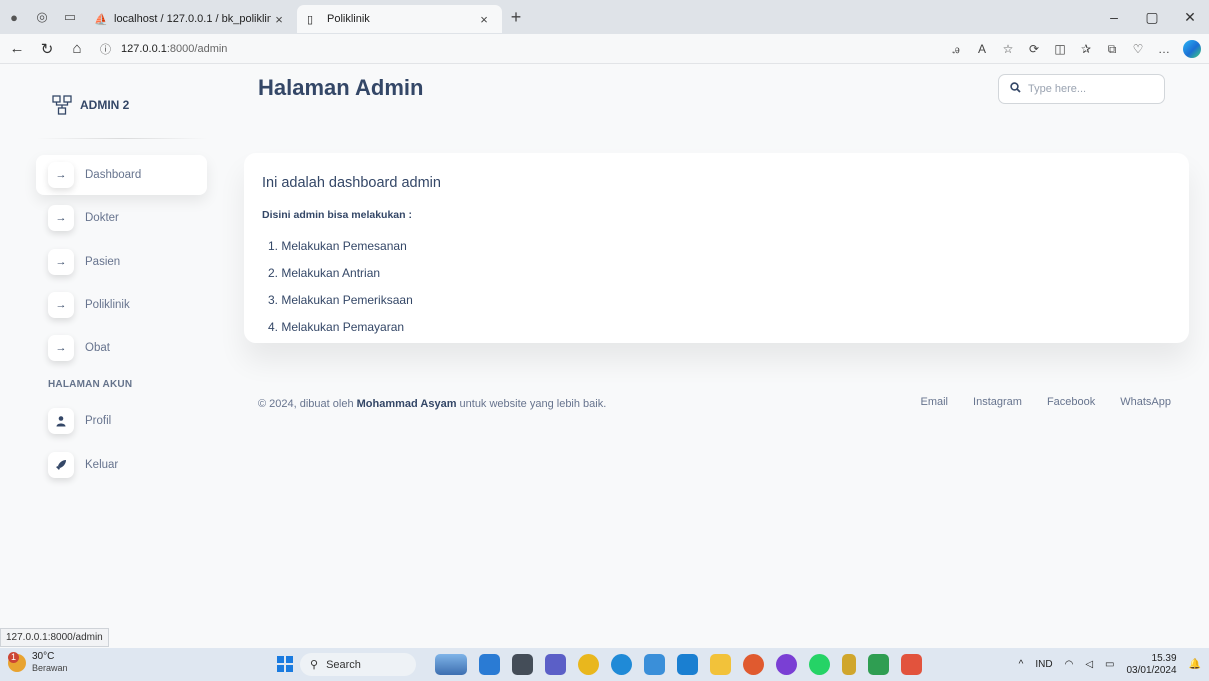  Describe the element at coordinates (324, 273) in the screenshot. I see `list-item: 2. Melakukan Antrian` at that location.